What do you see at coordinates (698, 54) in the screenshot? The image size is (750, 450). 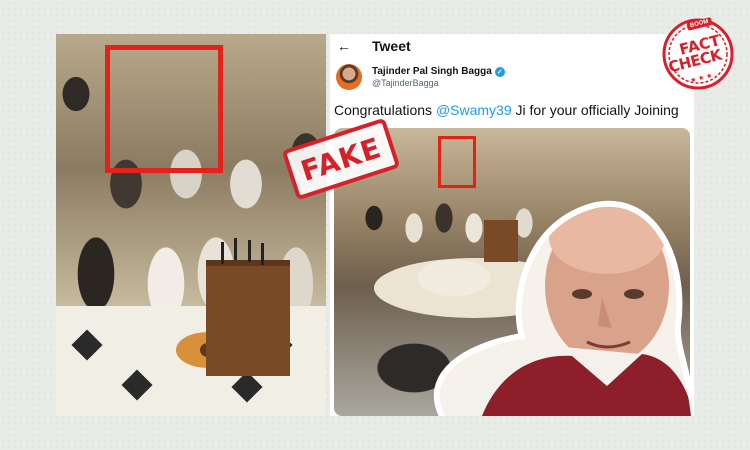 I see `fact-check-logo: BOOM FACT CHECK ★ ★ ★` at bounding box center [698, 54].